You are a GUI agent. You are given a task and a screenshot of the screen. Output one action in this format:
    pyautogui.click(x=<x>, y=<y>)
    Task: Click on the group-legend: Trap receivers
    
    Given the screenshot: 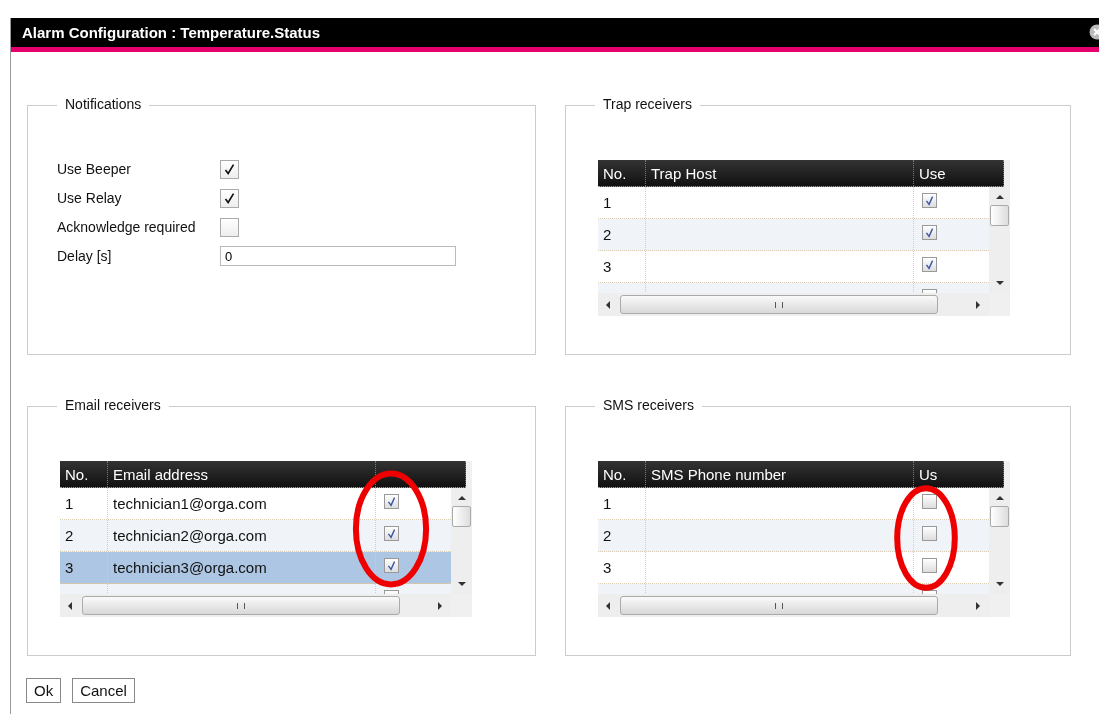 What is the action you would take?
    pyautogui.click(x=647, y=104)
    